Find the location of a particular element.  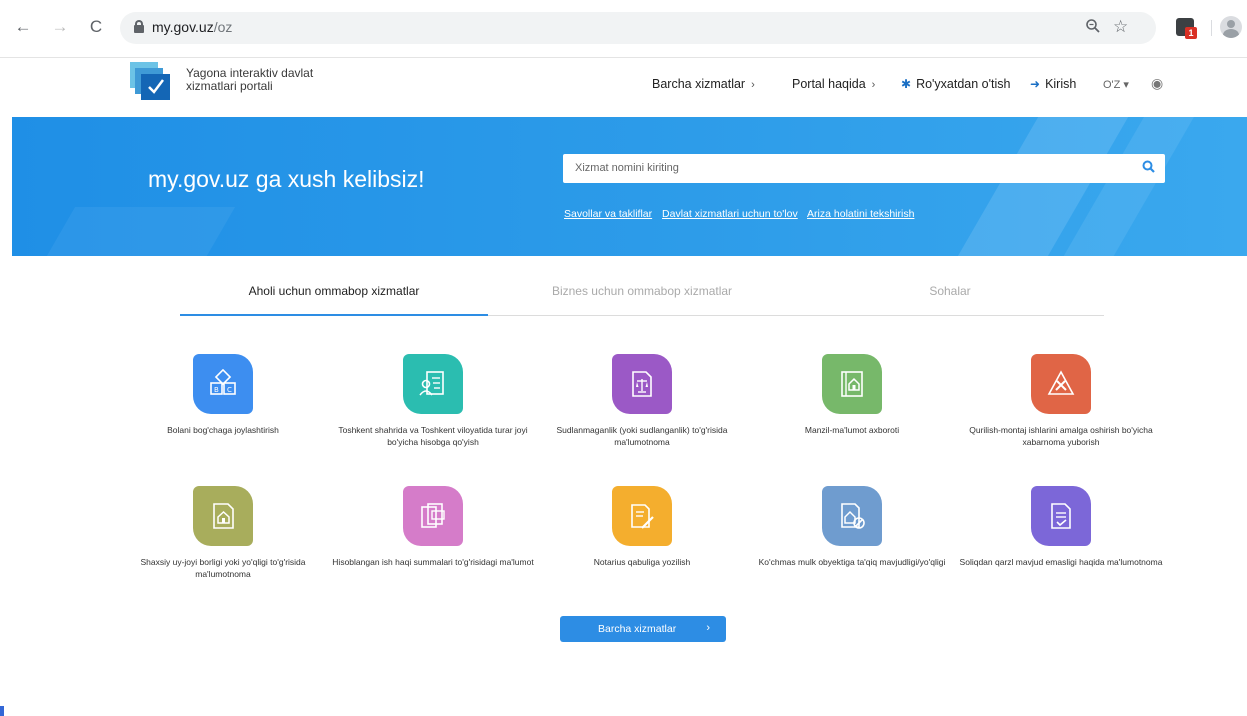

service-label: Manzil-ma'lumot axboroti is located at coordinates (852, 430).